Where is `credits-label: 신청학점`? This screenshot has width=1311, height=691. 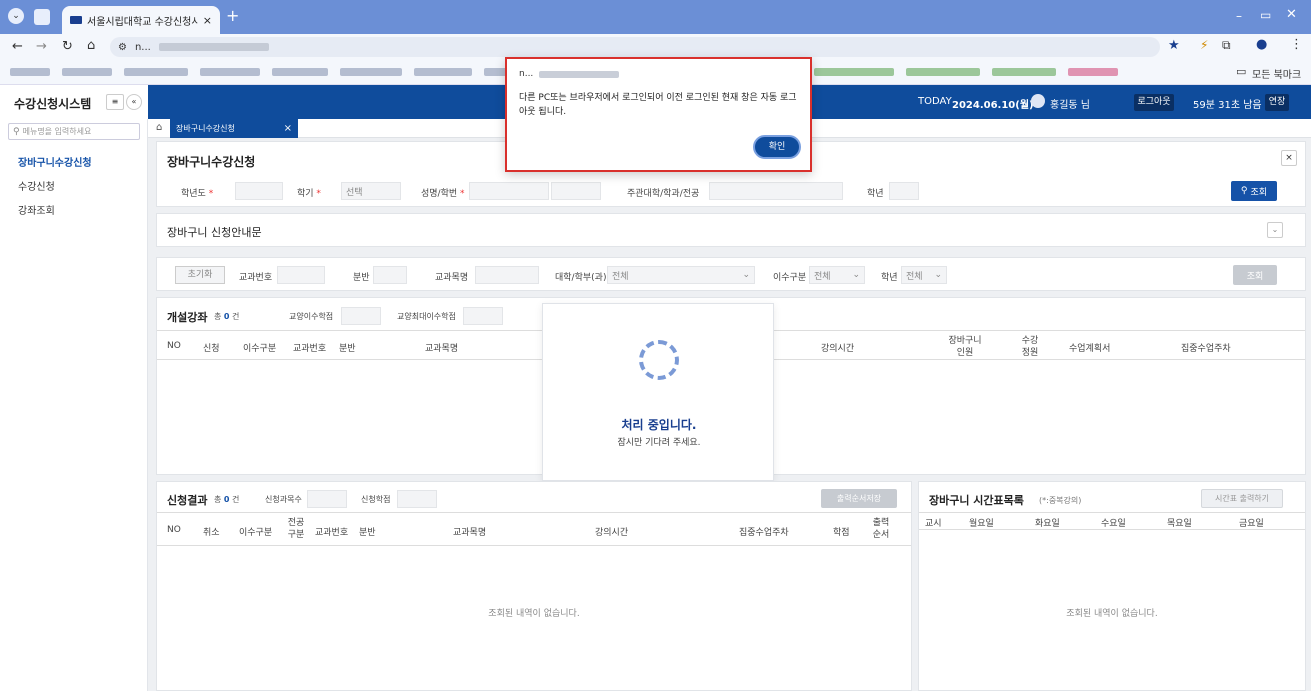 credits-label: 신청학점 is located at coordinates (376, 499).